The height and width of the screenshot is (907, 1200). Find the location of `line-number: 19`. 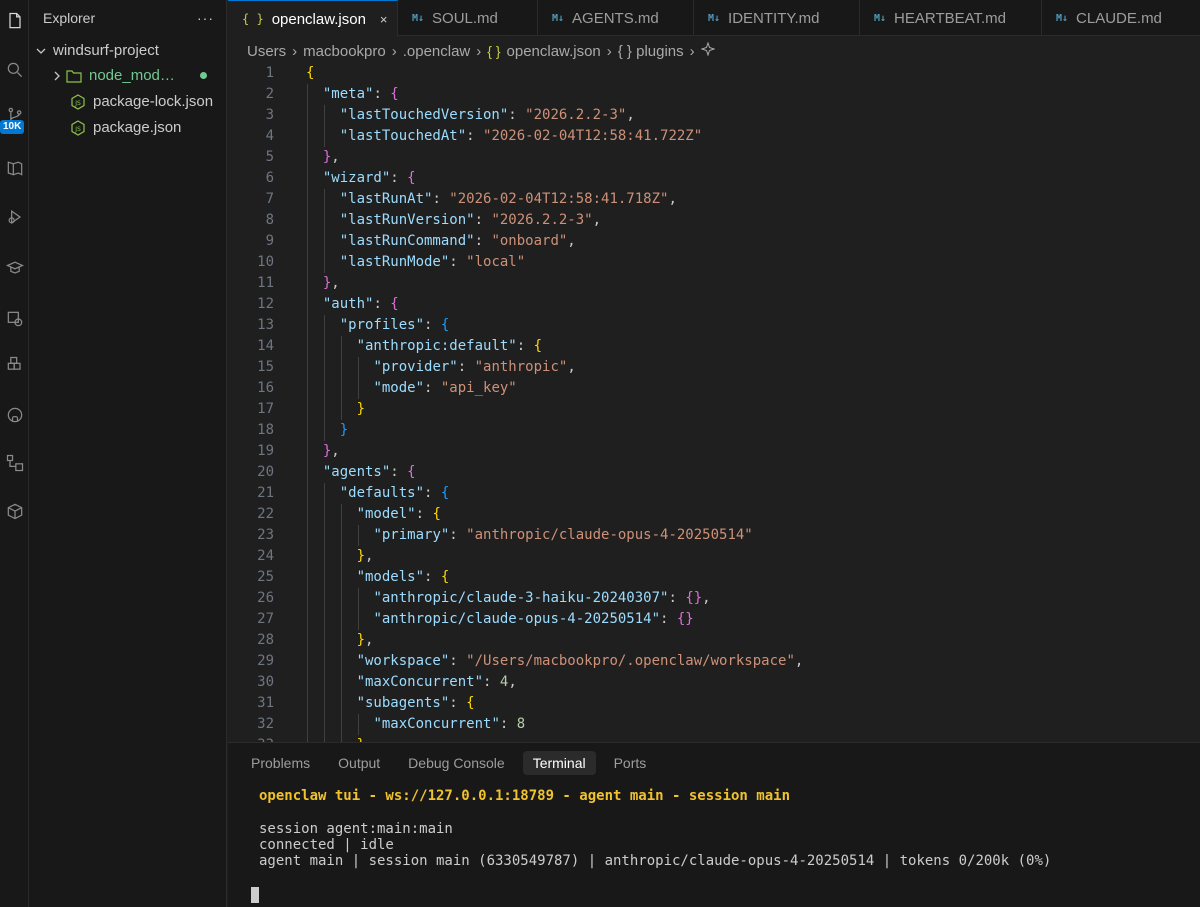

line-number: 19 is located at coordinates (265, 451).